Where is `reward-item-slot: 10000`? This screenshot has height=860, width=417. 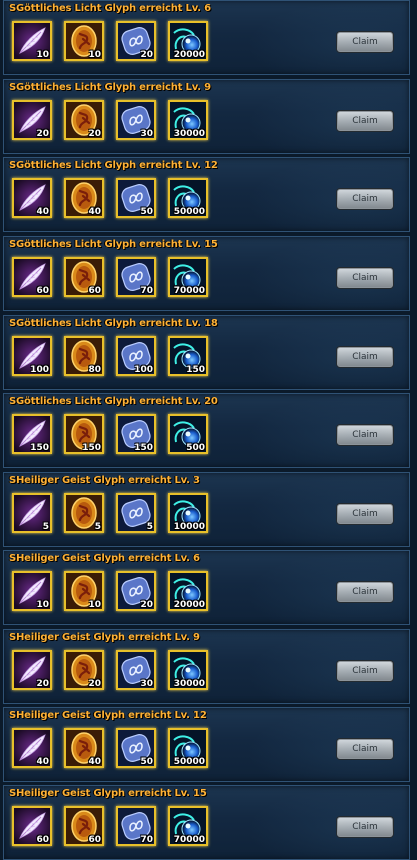 reward-item-slot: 10000 is located at coordinates (188, 513).